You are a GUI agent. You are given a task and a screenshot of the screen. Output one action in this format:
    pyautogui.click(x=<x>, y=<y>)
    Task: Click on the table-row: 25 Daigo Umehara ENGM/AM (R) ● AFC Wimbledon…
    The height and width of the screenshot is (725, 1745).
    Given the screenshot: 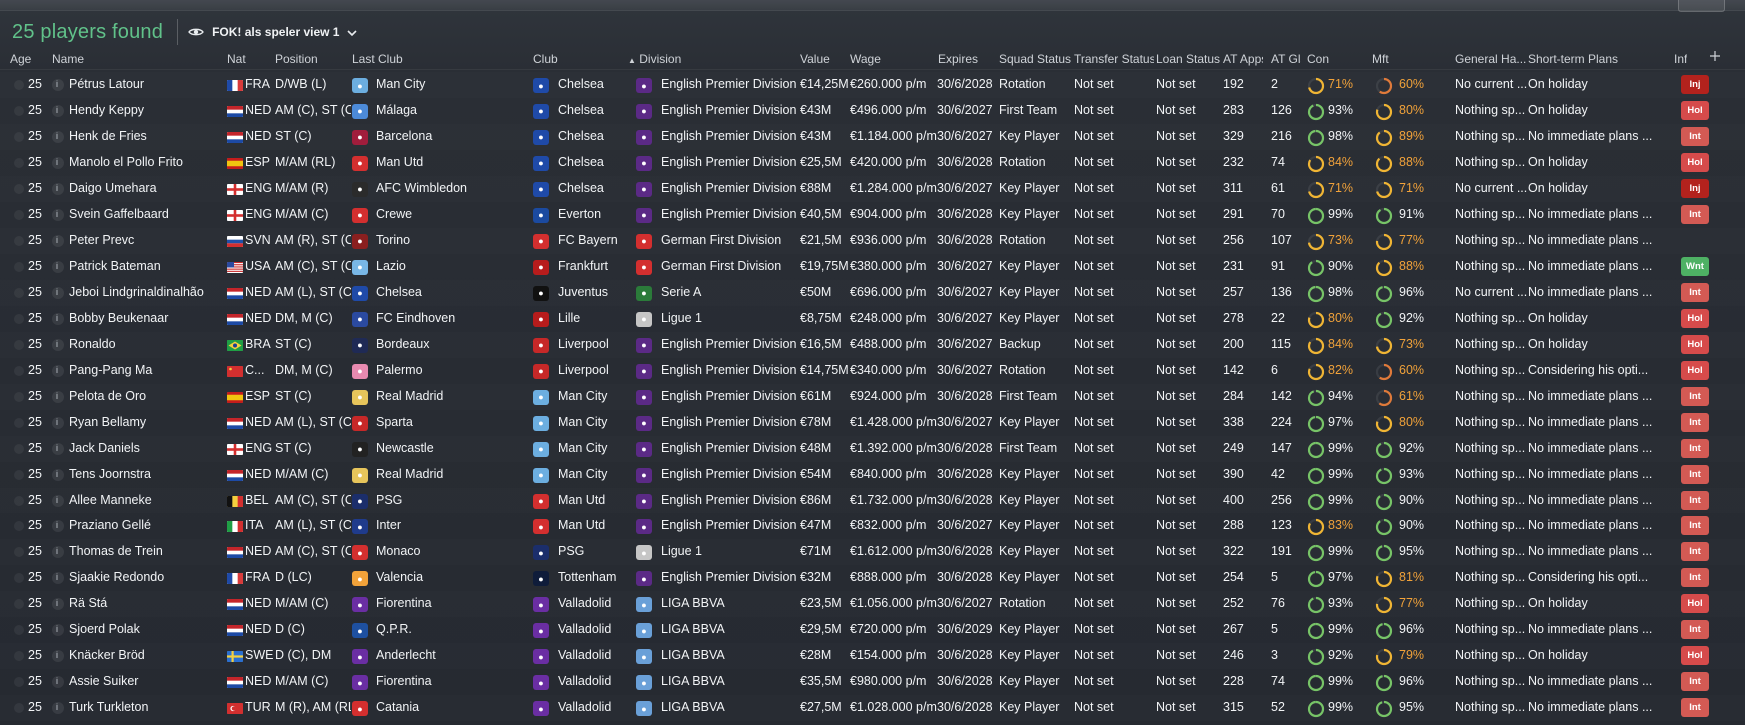 What is the action you would take?
    pyautogui.click(x=872, y=189)
    